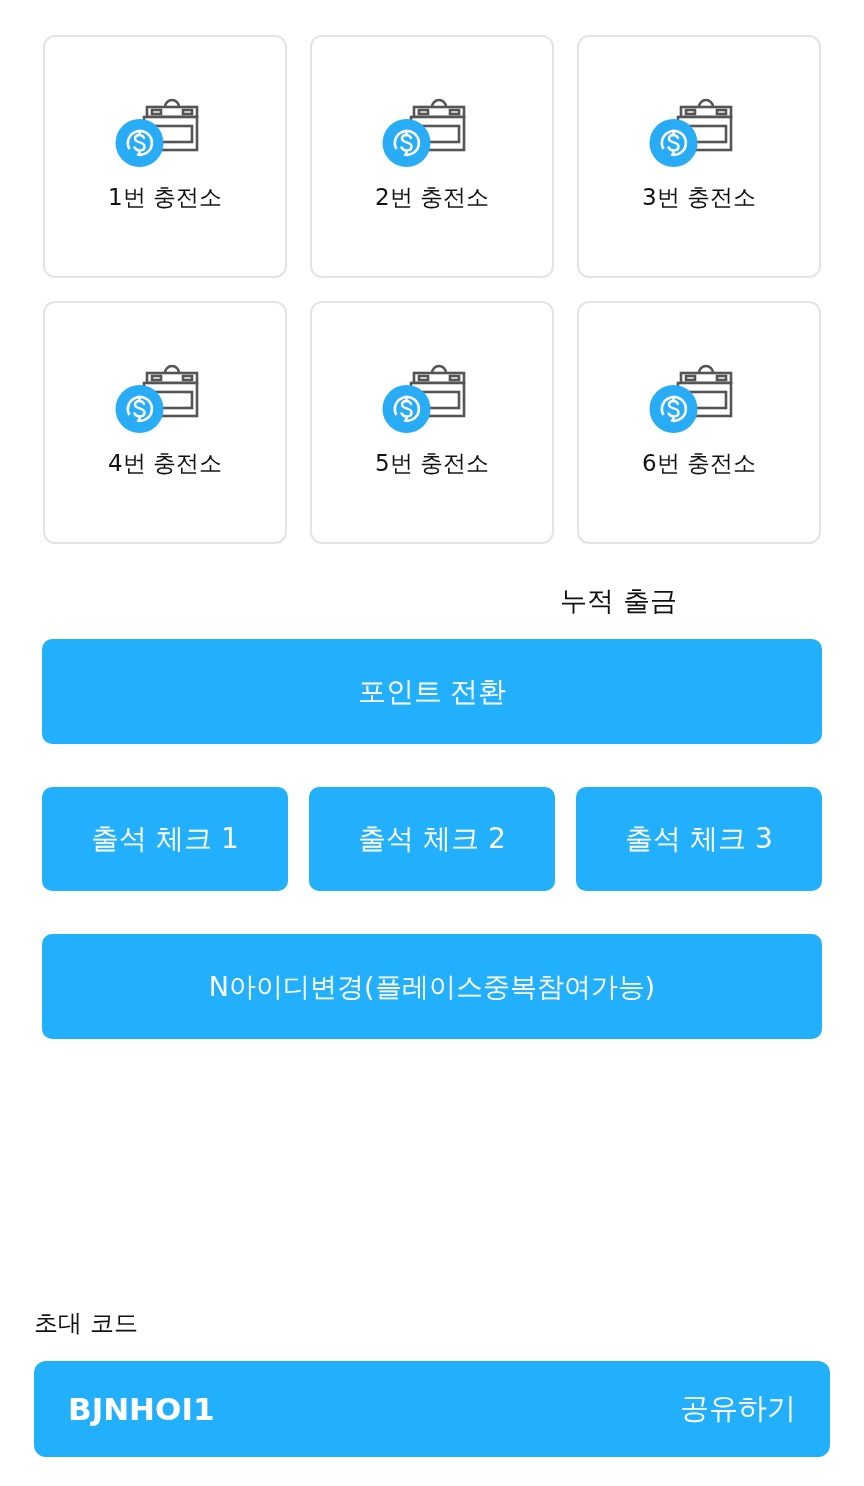 The image size is (864, 1486). I want to click on withdrawal-label: 누적 출금, so click(618, 601).